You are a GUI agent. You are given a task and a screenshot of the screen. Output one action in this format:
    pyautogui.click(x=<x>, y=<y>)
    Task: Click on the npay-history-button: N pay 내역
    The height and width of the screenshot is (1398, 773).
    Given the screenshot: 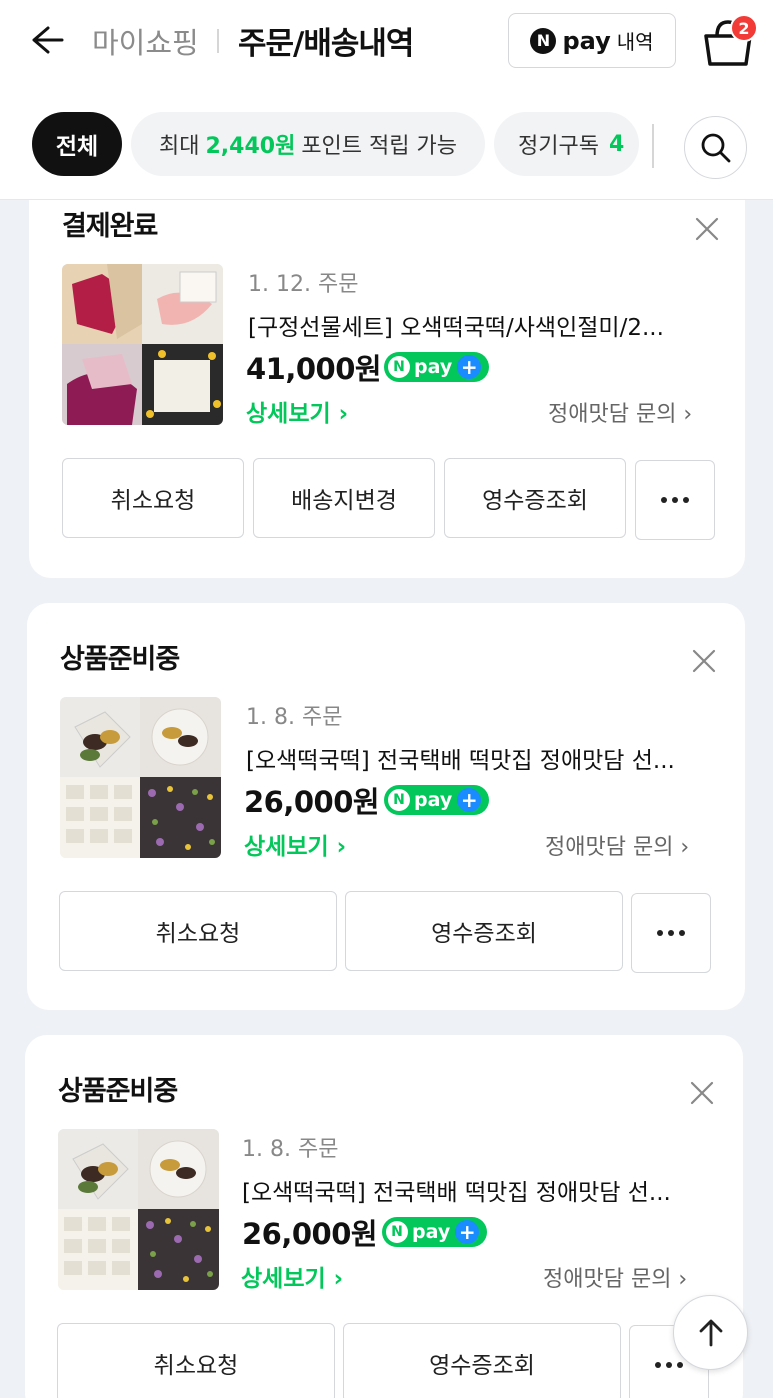 What is the action you would take?
    pyautogui.click(x=592, y=40)
    